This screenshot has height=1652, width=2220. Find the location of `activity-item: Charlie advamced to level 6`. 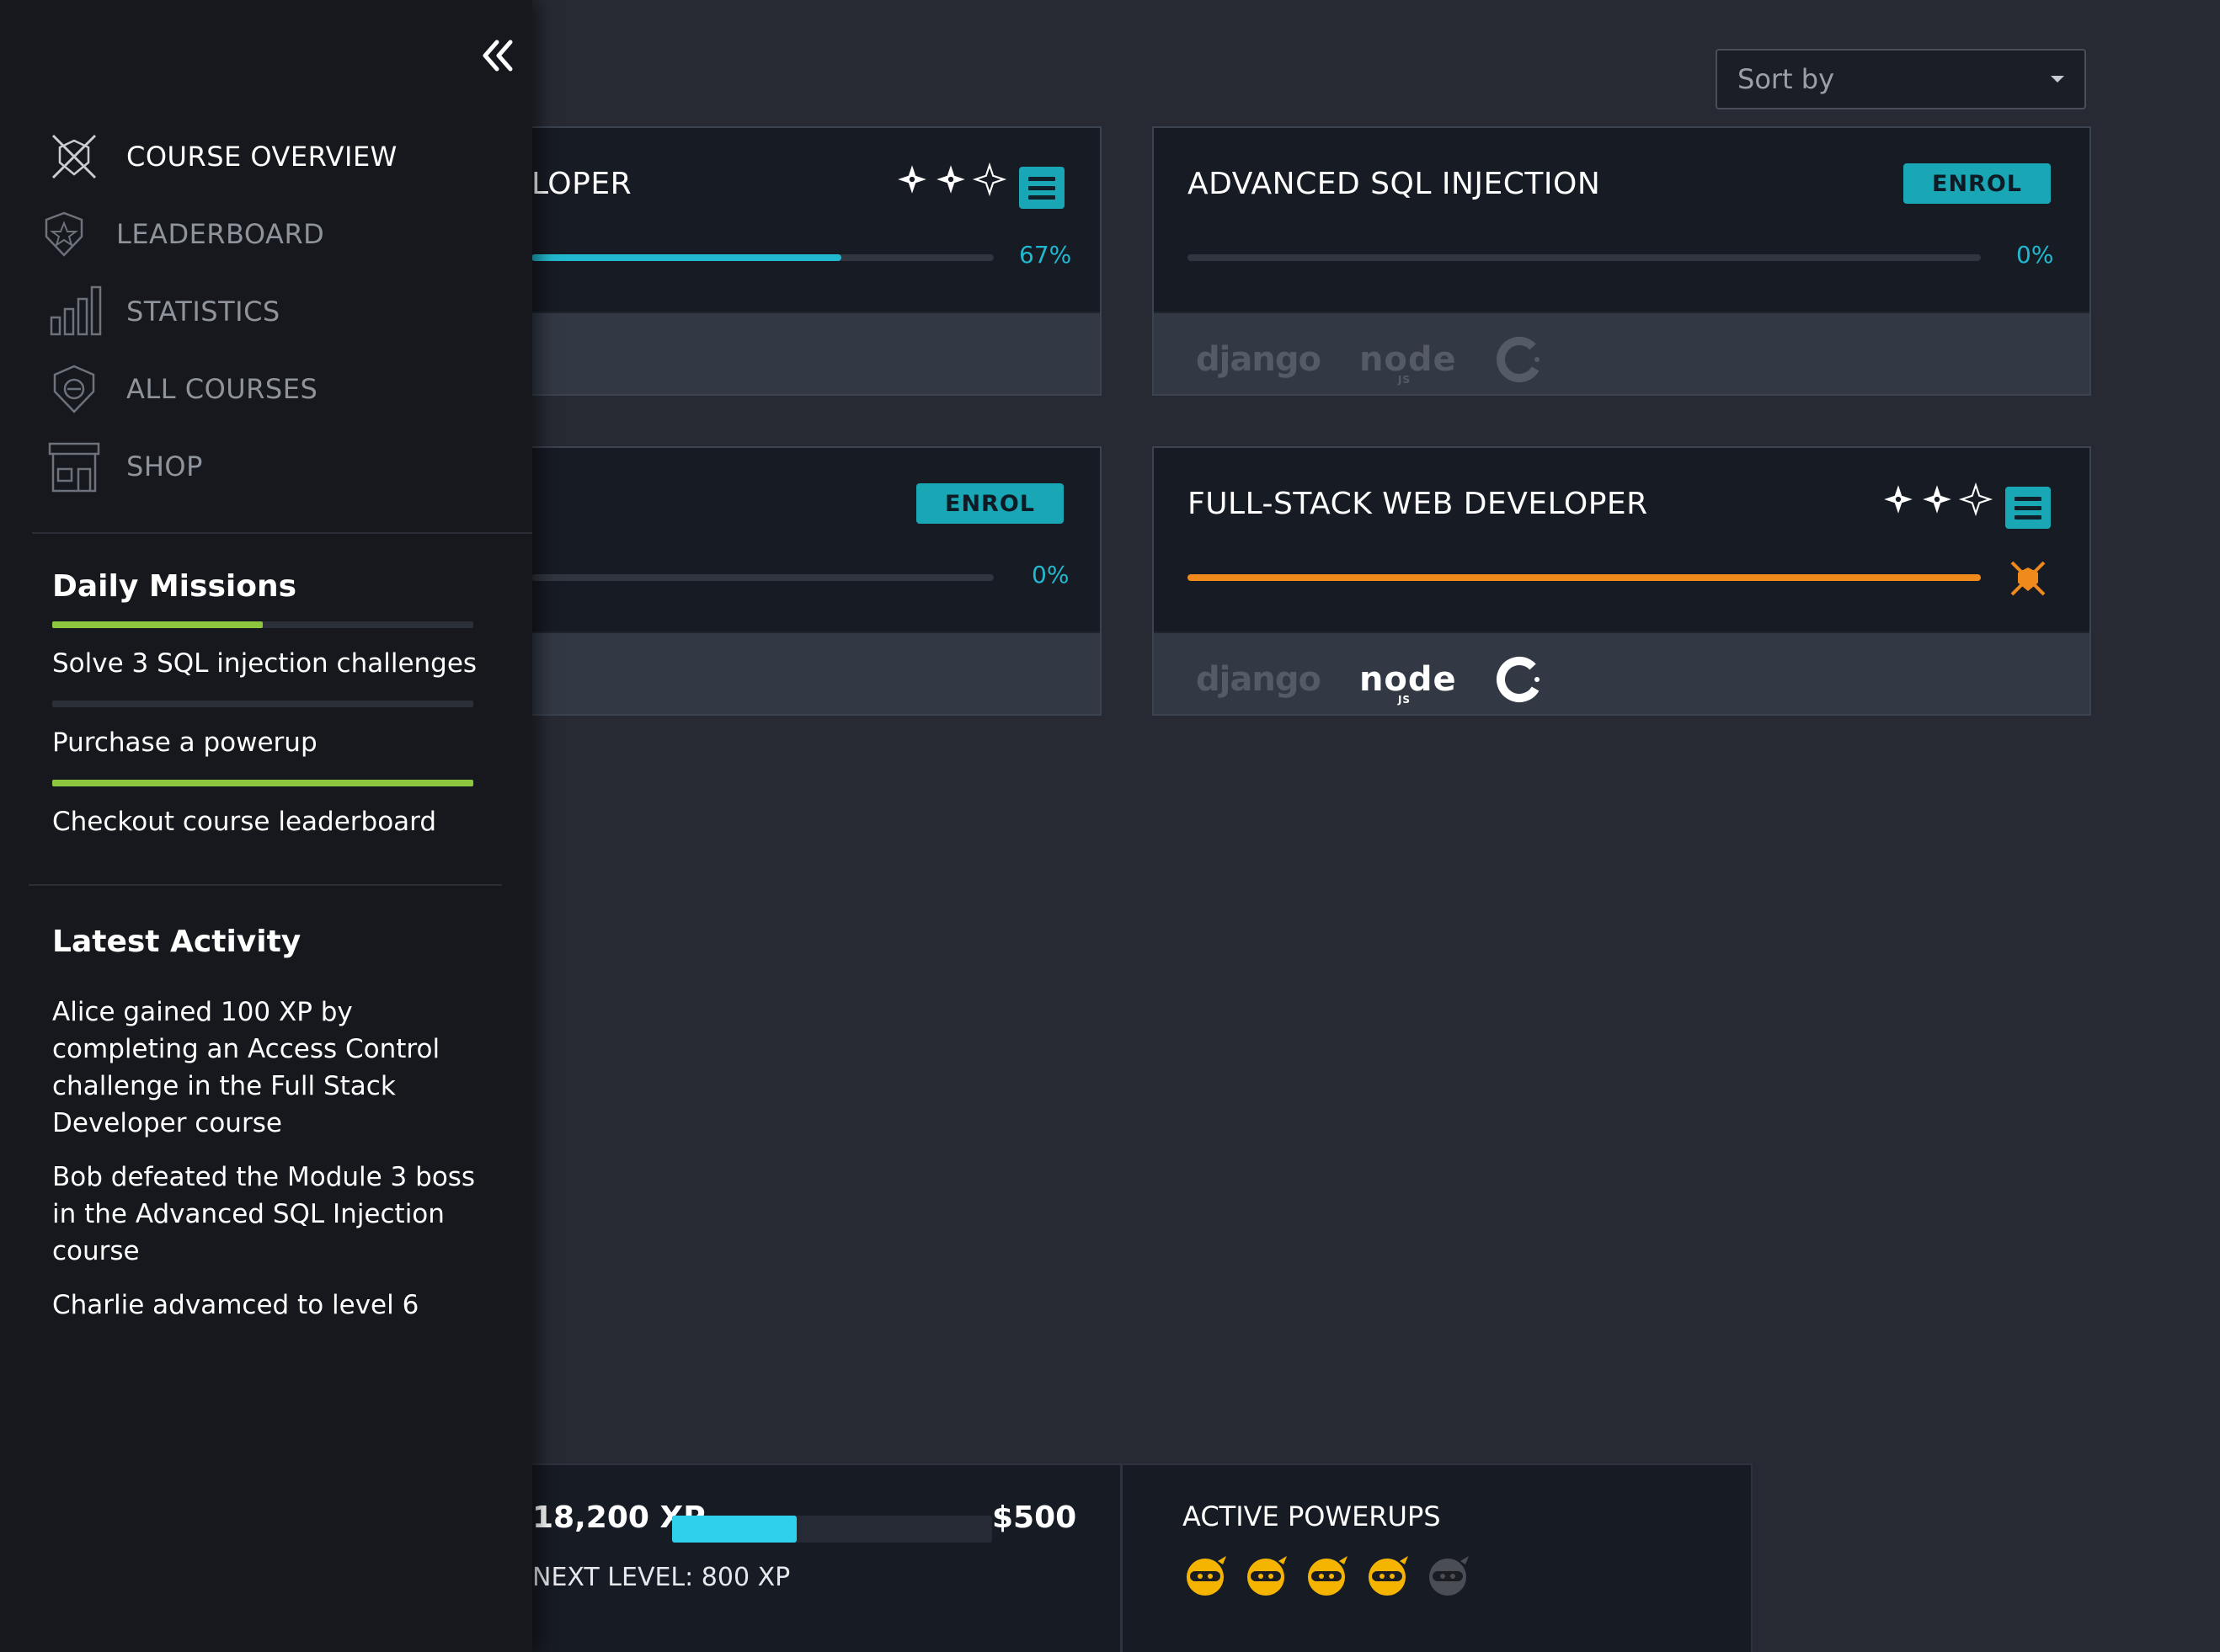

activity-item: Charlie advamced to level 6 is located at coordinates (236, 1305).